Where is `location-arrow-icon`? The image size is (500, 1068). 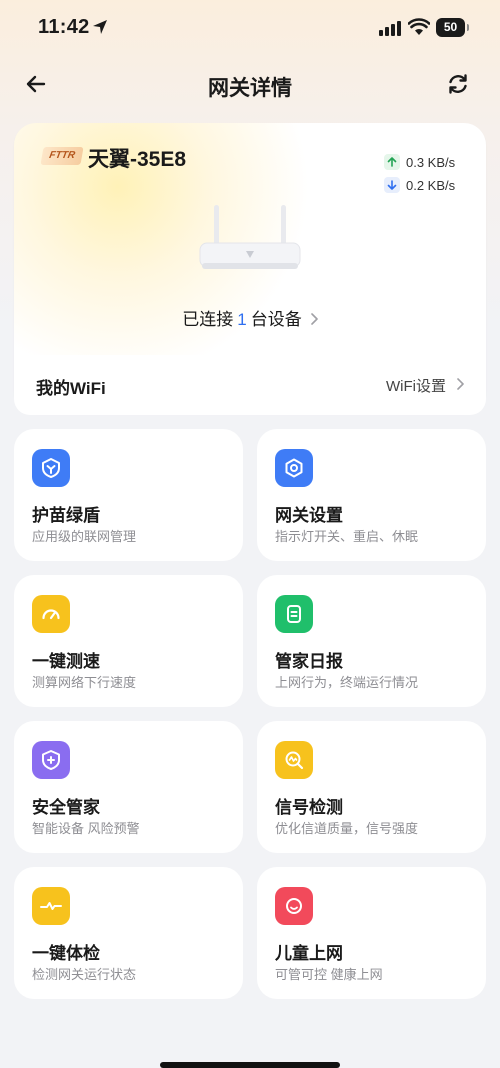 location-arrow-icon is located at coordinates (100, 27).